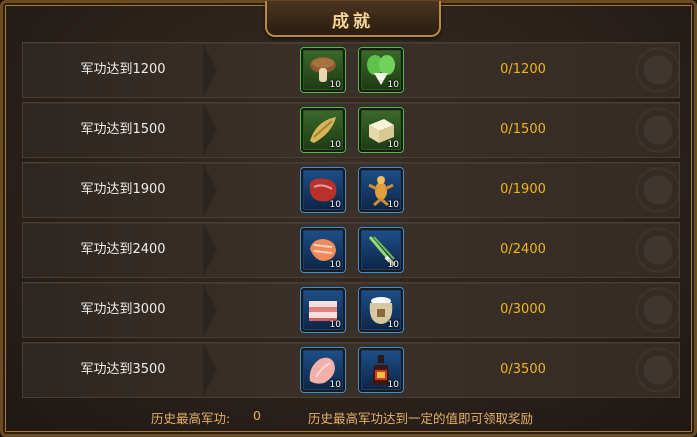 The image size is (697, 437). I want to click on achievement-progress: 0/3500, so click(523, 369).